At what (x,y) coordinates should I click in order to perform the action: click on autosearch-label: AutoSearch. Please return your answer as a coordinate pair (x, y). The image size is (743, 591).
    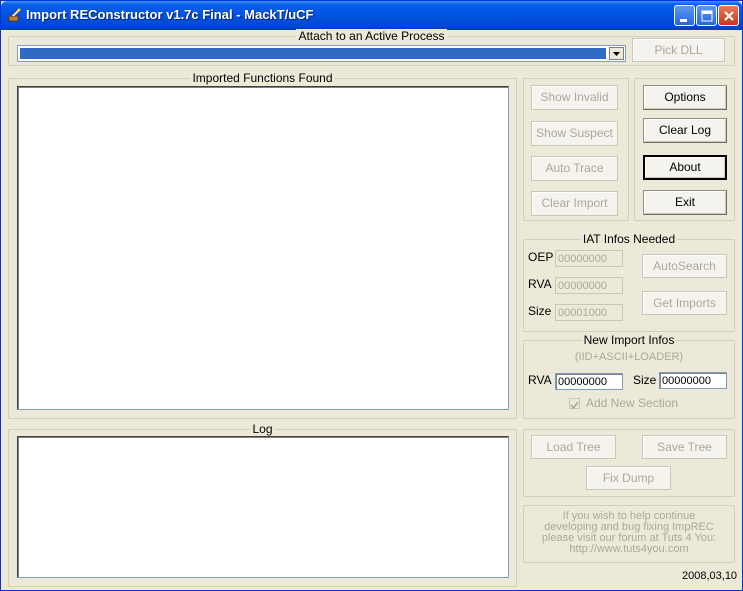
    Looking at the image, I should click on (684, 266).